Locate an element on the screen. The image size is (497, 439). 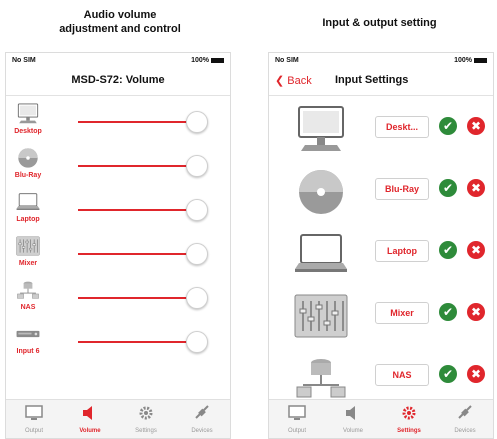
device-label: Mixer is located at coordinates (28, 263).